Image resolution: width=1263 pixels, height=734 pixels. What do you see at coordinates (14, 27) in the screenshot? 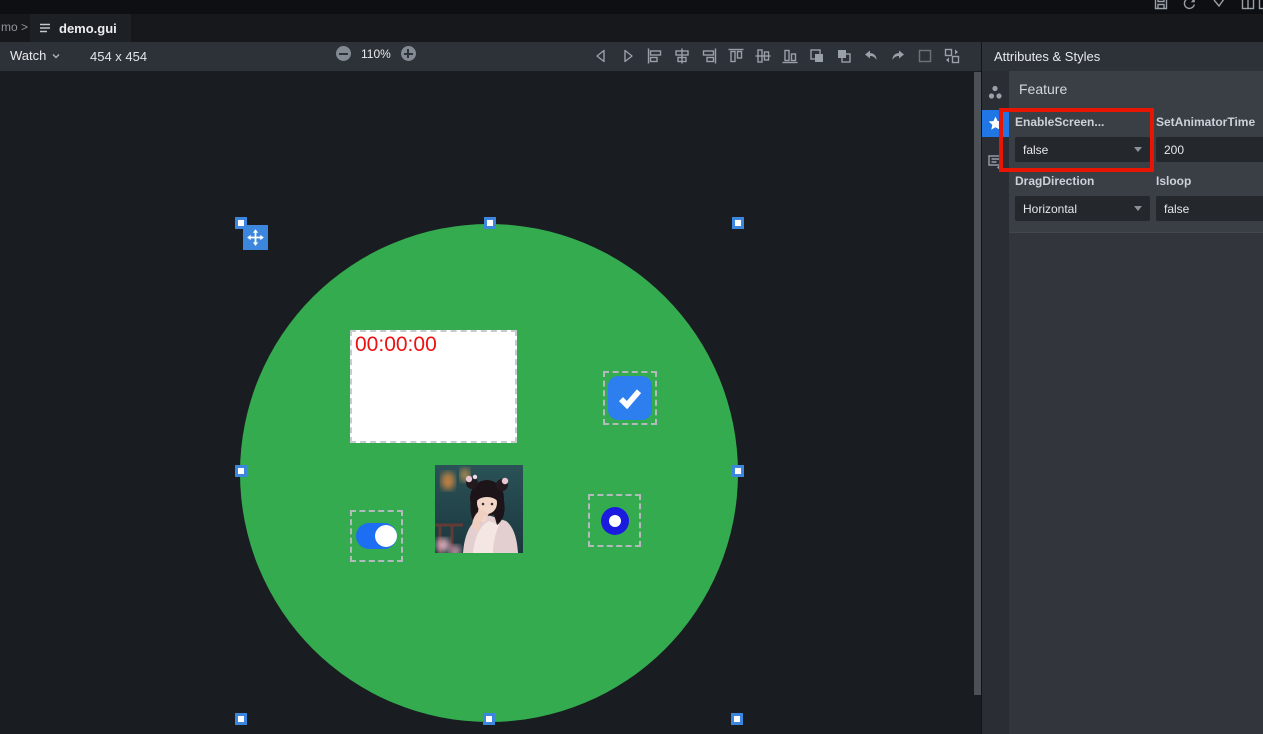
I see `breadcrumb: mo >` at bounding box center [14, 27].